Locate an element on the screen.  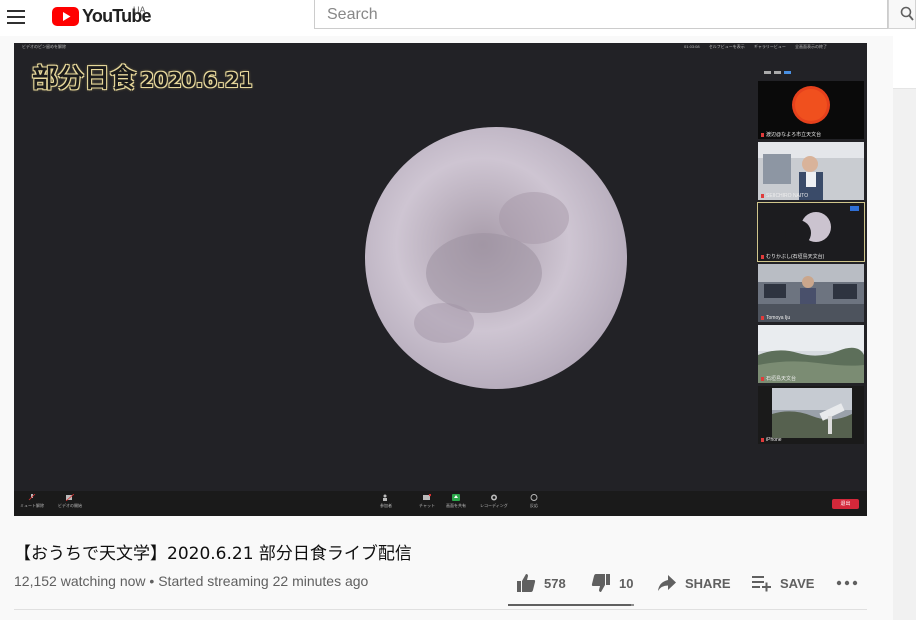
hamburger-menu-icon is located at coordinates (16, 17).